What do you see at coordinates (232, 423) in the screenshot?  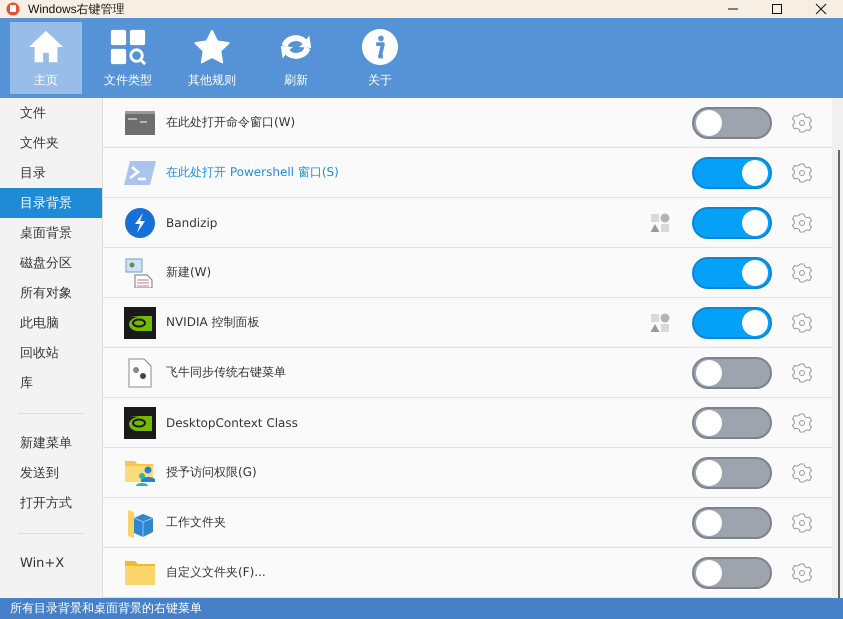 I see `menu-item-label: DesktopContext Class` at bounding box center [232, 423].